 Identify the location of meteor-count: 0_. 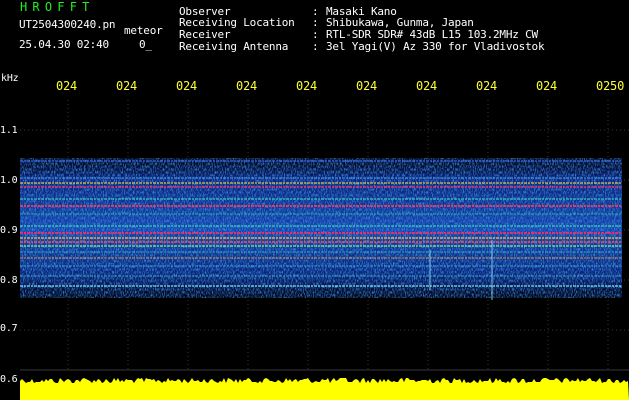
(145, 44).